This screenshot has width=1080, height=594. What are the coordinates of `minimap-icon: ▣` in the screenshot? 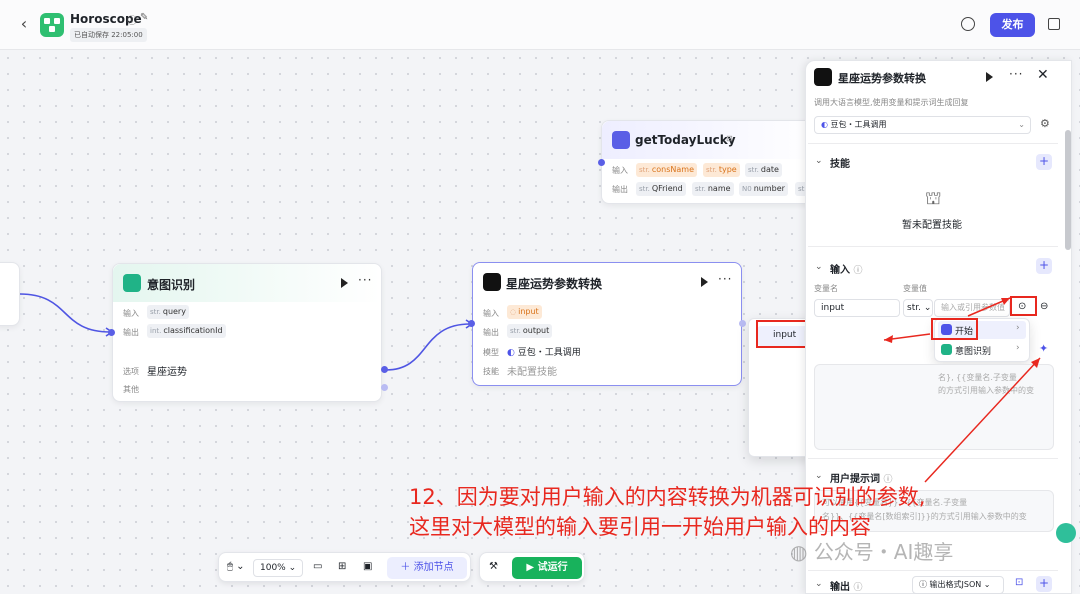 It's located at (367, 566).